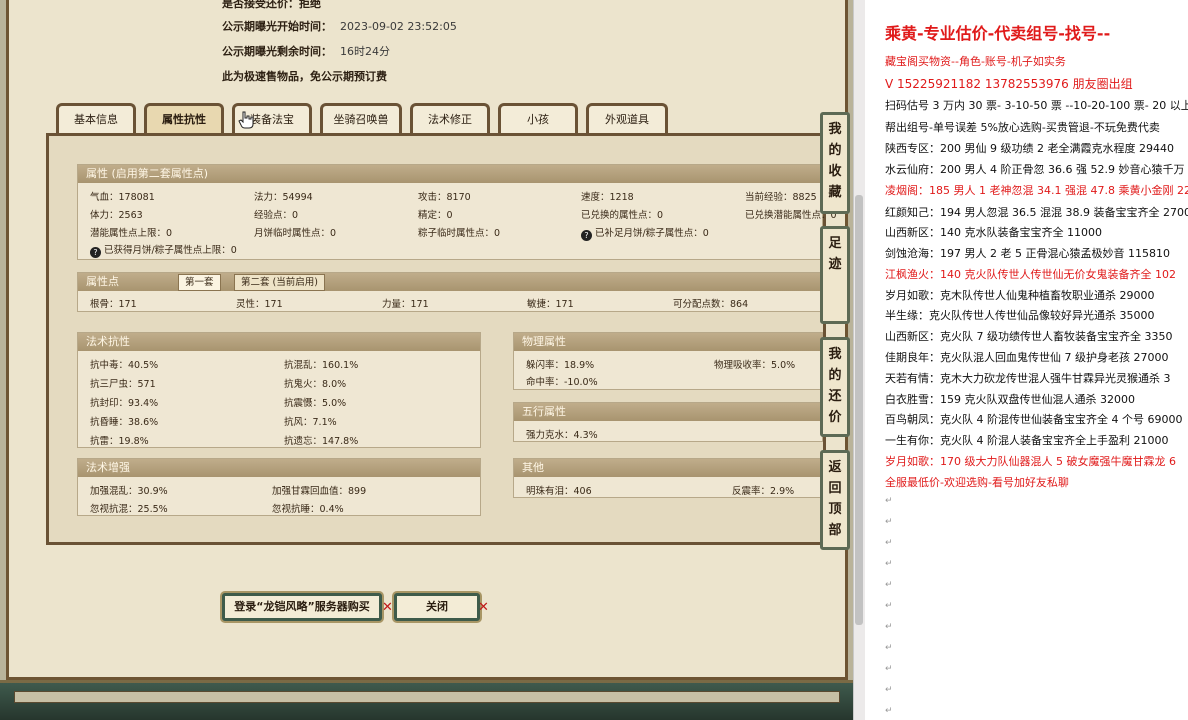  Describe the element at coordinates (755, 365) in the screenshot. I see `phys-absorb: 物理吸收率：5.0%` at that location.